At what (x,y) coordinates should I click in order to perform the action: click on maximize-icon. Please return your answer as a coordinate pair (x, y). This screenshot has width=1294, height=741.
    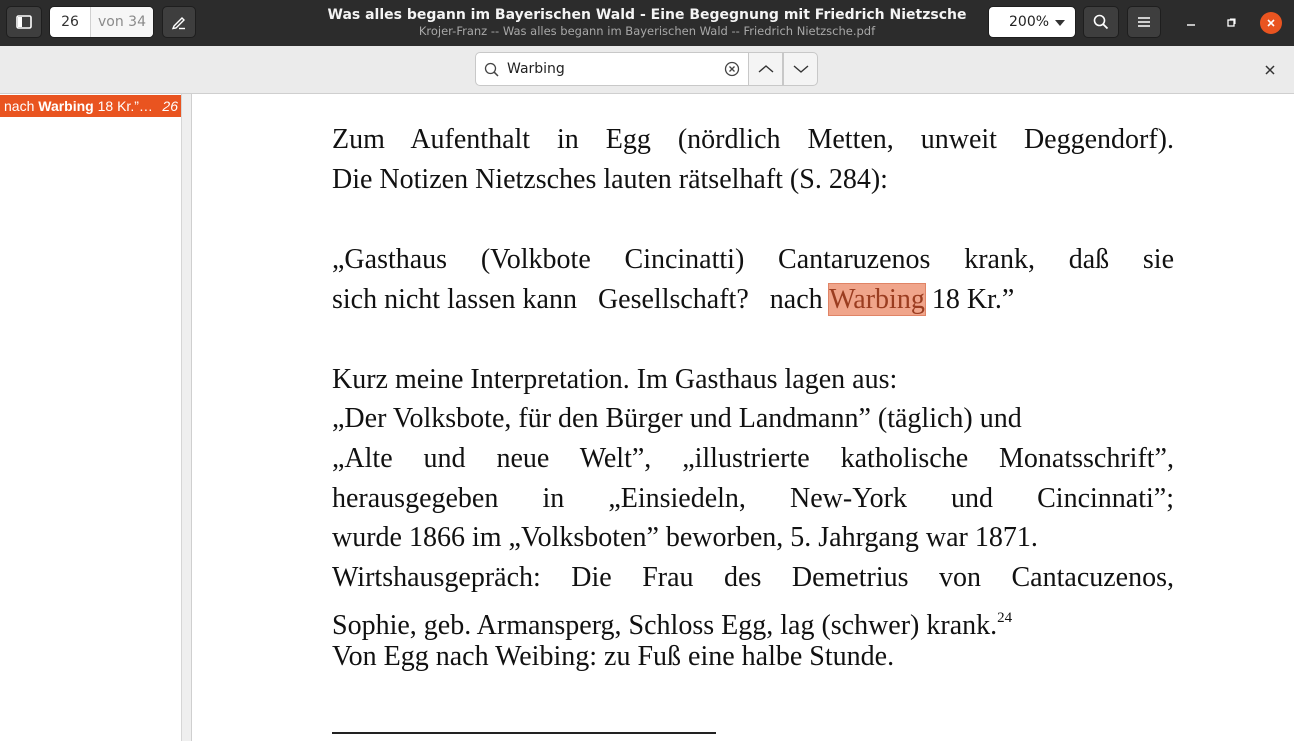
    Looking at the image, I should click on (1231, 22).